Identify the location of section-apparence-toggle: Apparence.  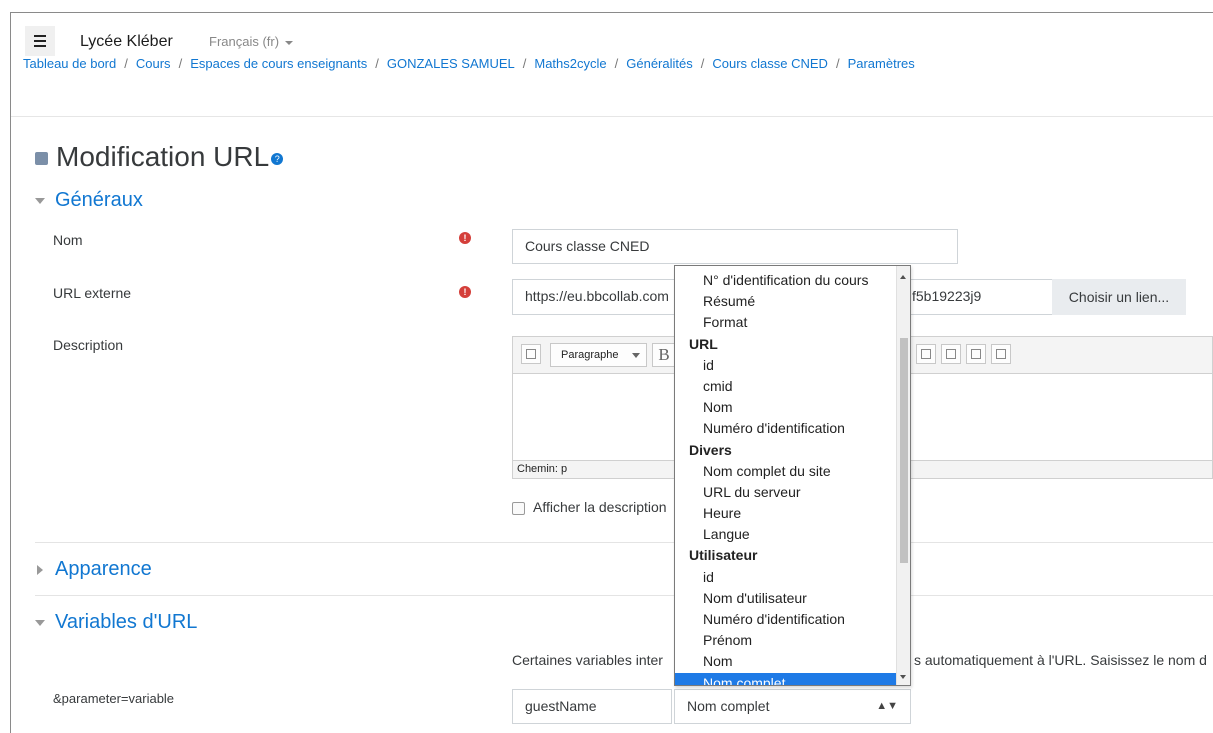
(93, 569).